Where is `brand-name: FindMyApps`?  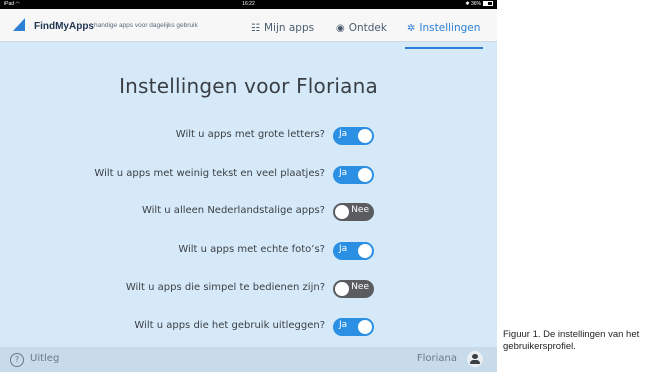 brand-name: FindMyApps is located at coordinates (64, 26).